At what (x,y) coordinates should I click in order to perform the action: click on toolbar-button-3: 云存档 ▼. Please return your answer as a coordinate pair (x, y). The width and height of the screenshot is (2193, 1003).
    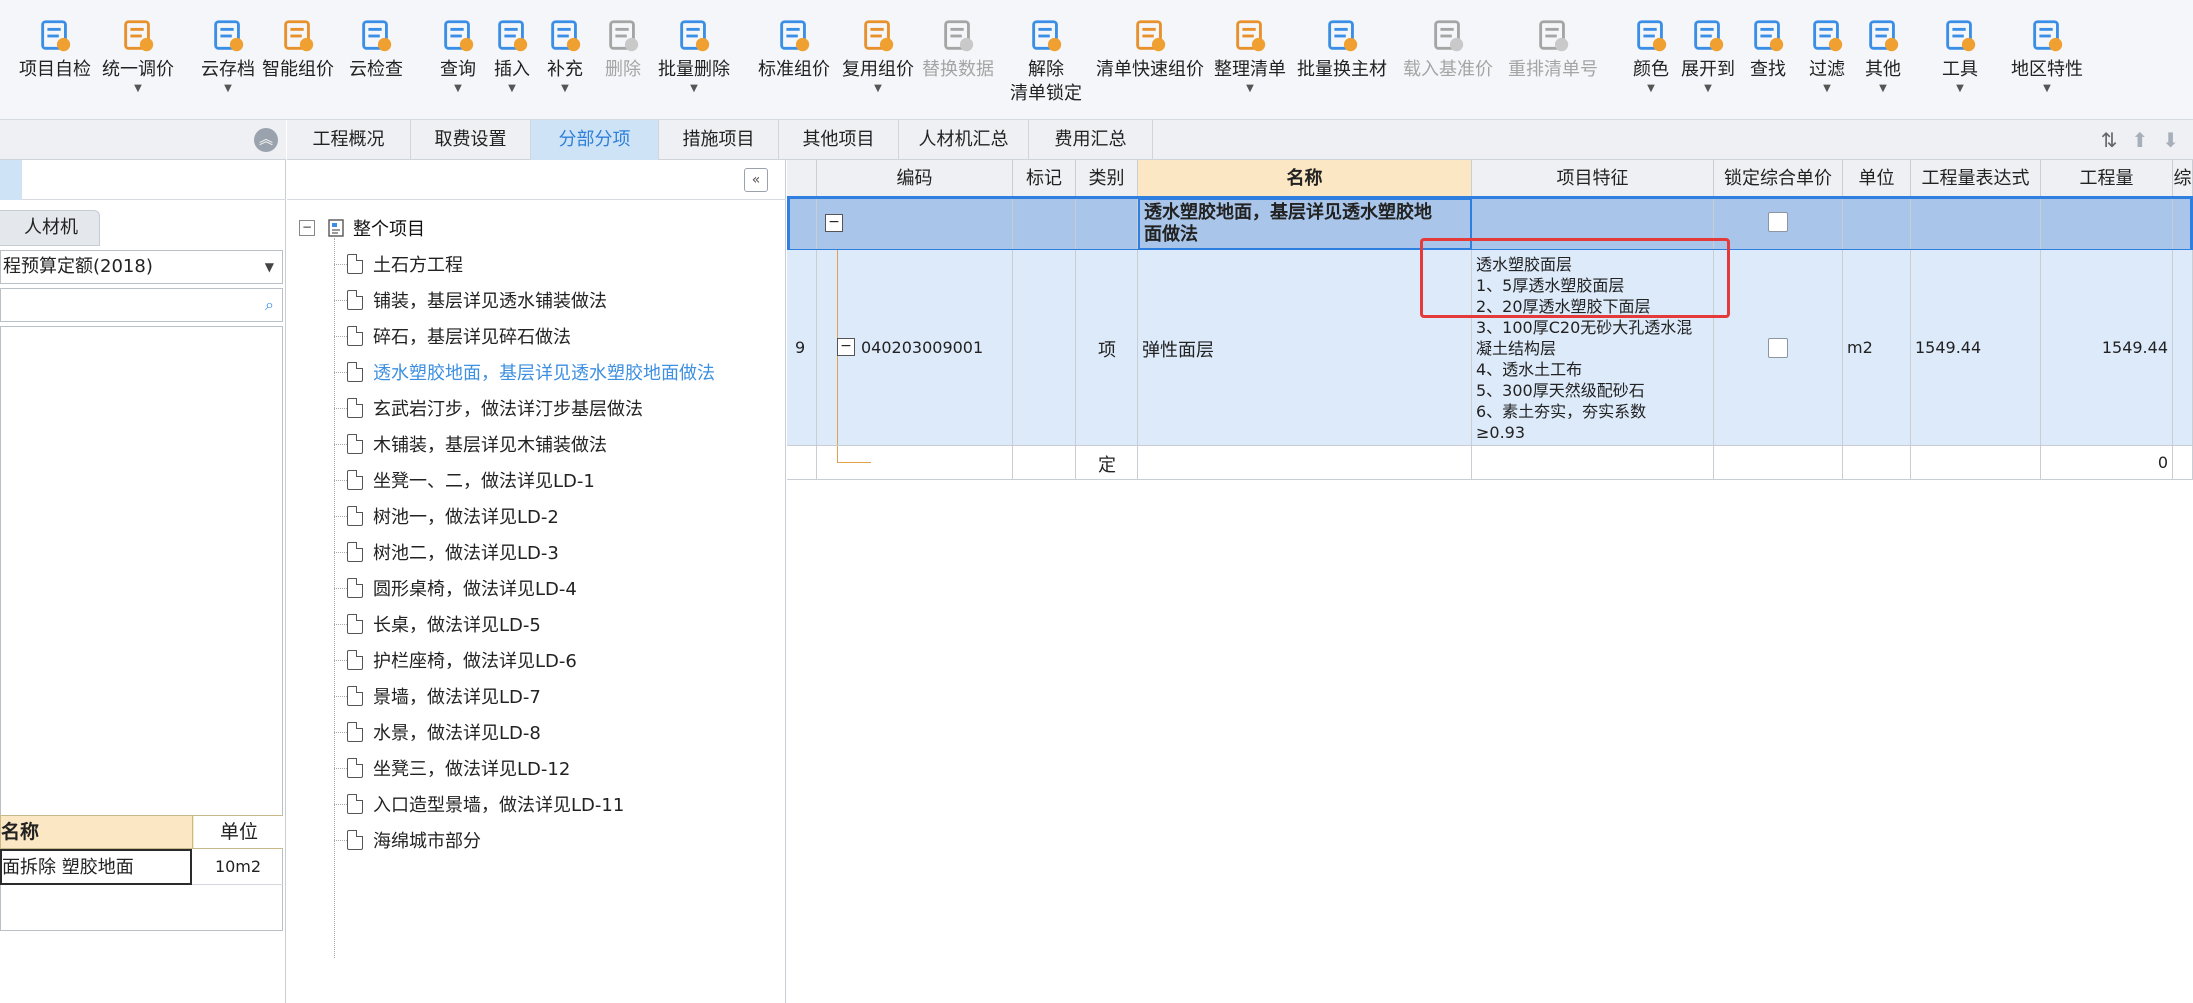
    Looking at the image, I should click on (228, 55).